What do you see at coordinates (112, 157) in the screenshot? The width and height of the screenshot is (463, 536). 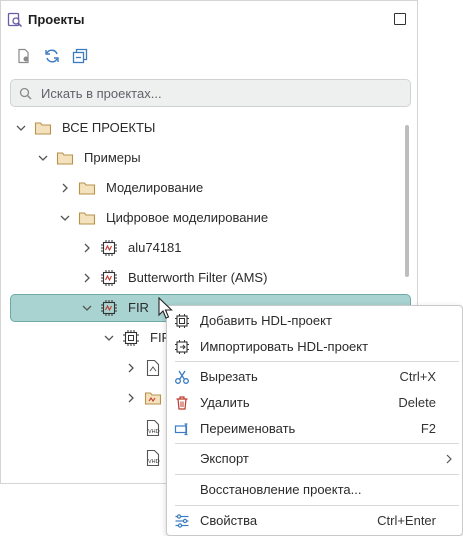 I see `tree-item-label: Примеры` at bounding box center [112, 157].